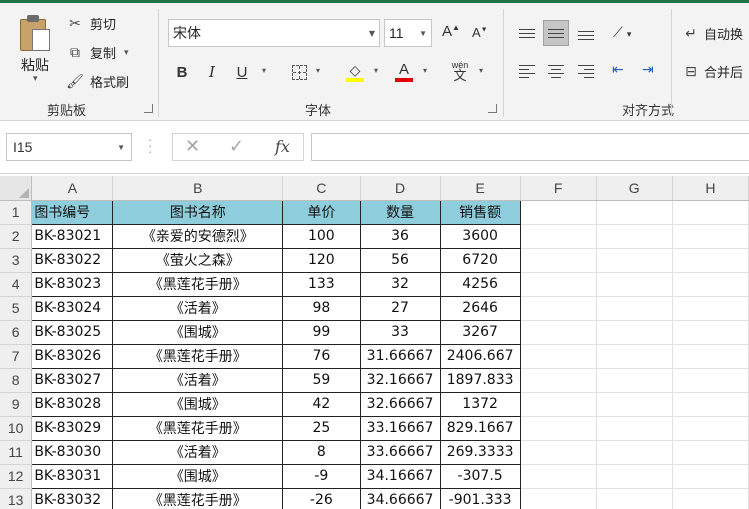 The width and height of the screenshot is (749, 509). Describe the element at coordinates (16, 188) in the screenshot. I see `select-all-button` at that location.